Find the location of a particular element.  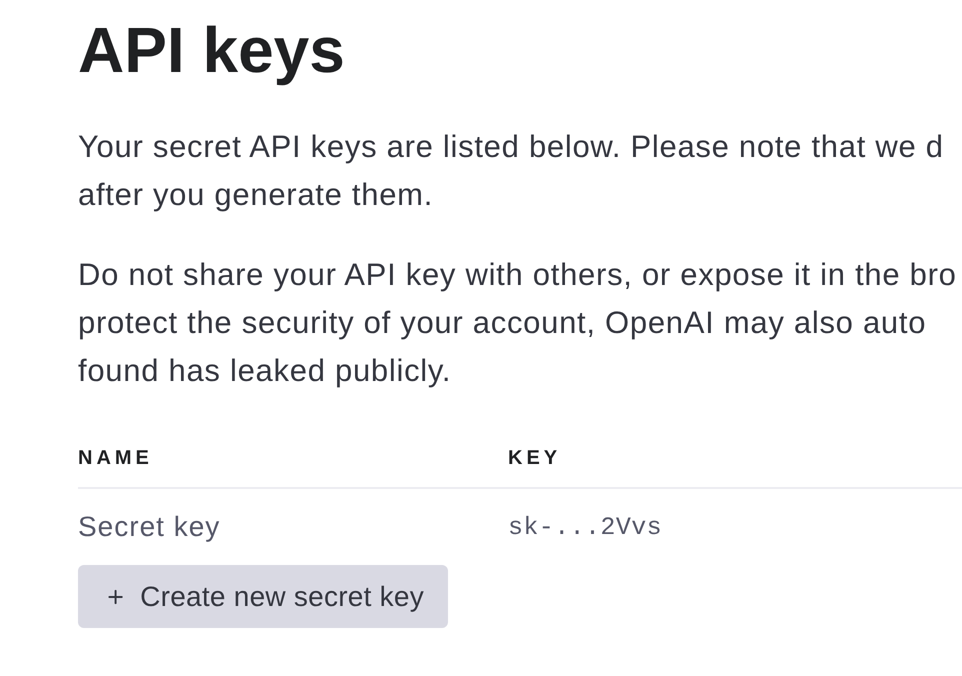

description-paragraph: Your secret API keys are listed below. Please note that we d after you generate them. is located at coordinates (511, 171).